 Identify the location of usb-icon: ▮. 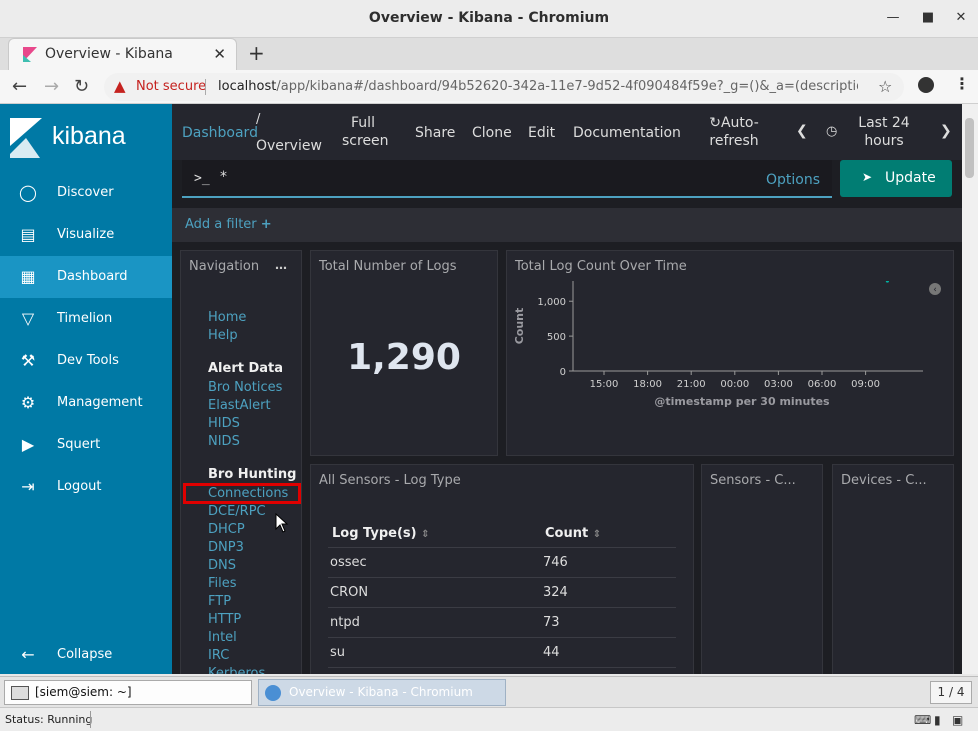
(937, 720).